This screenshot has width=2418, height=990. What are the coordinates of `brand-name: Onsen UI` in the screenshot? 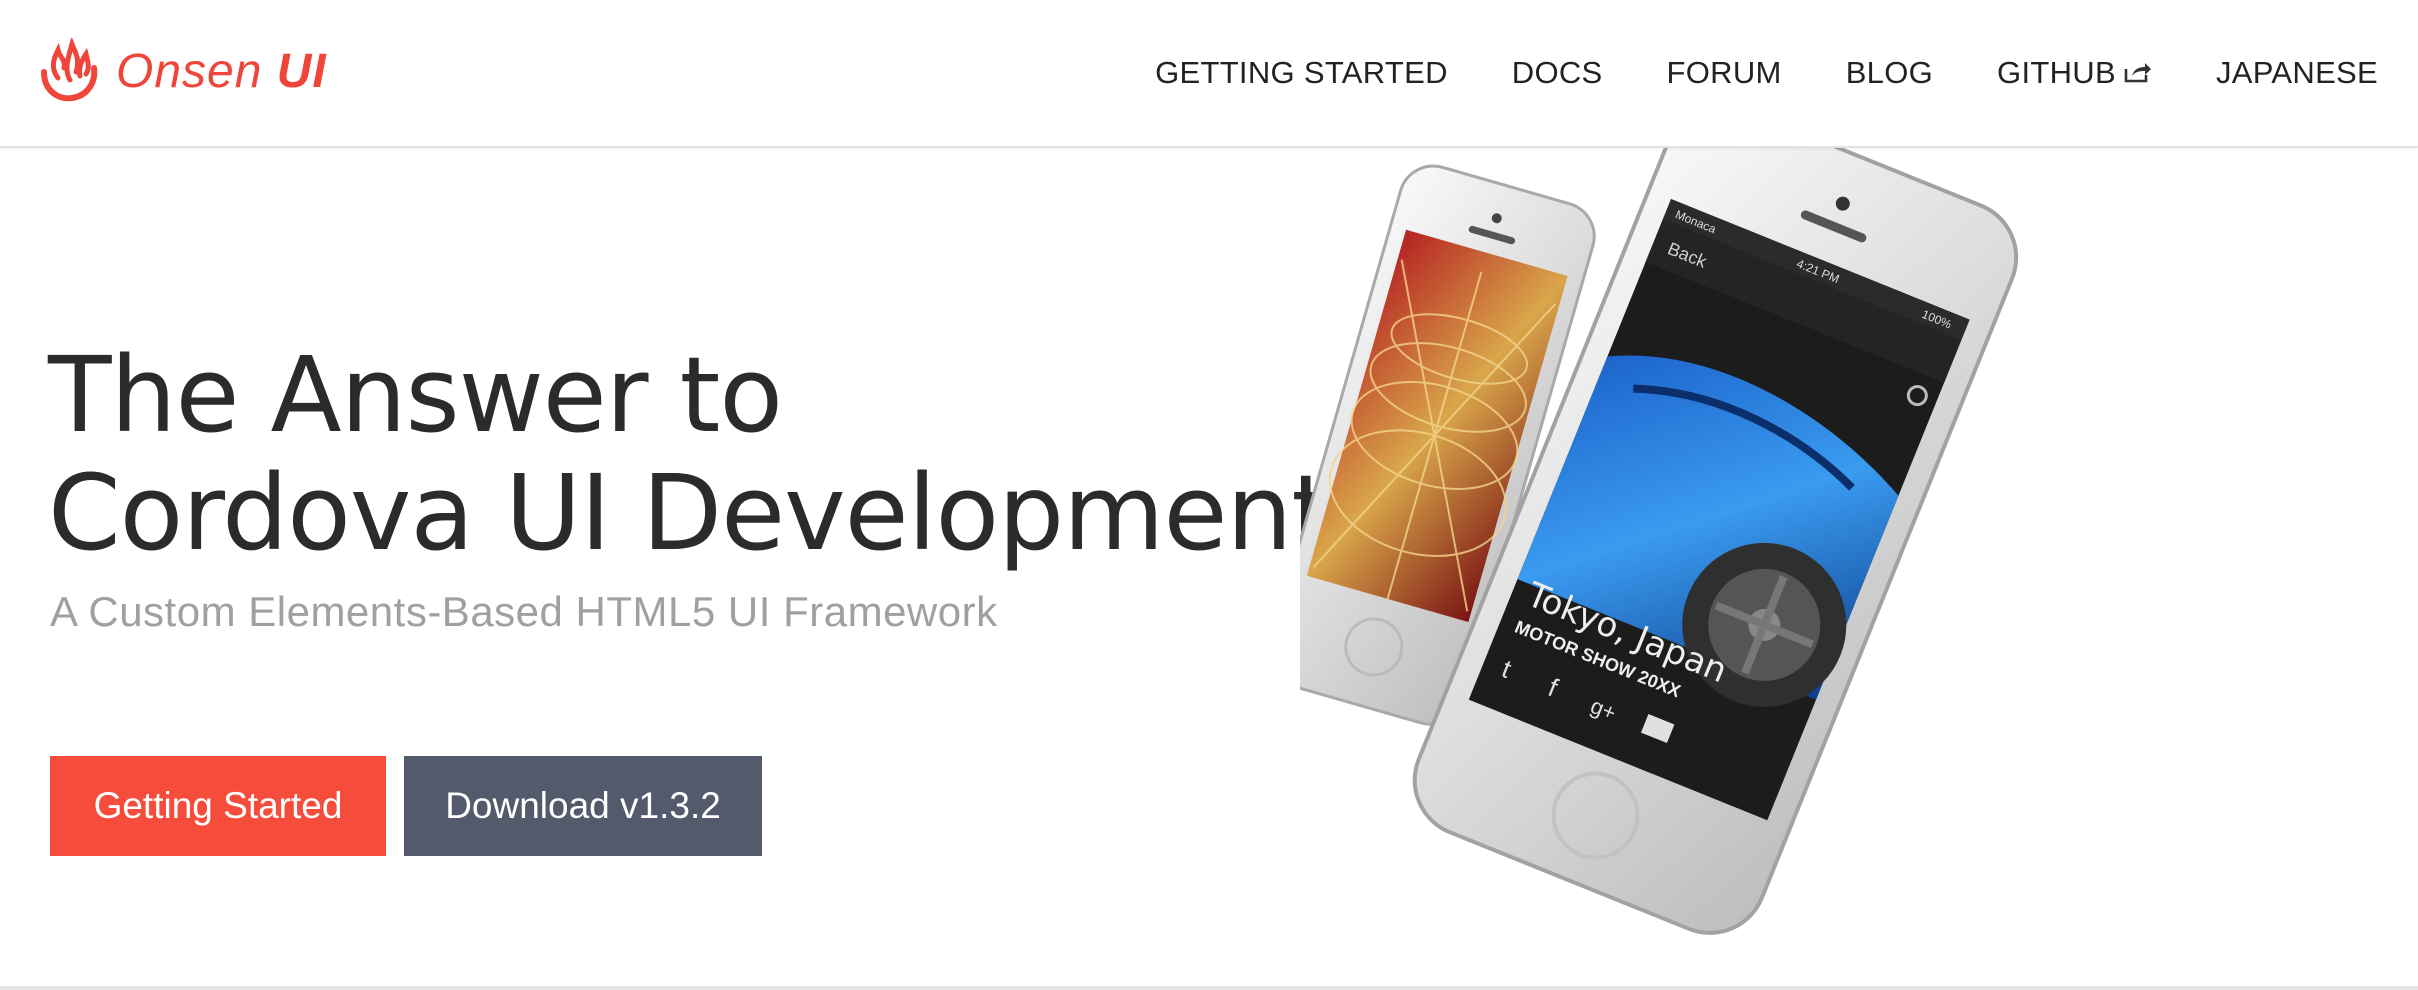 It's located at (221, 71).